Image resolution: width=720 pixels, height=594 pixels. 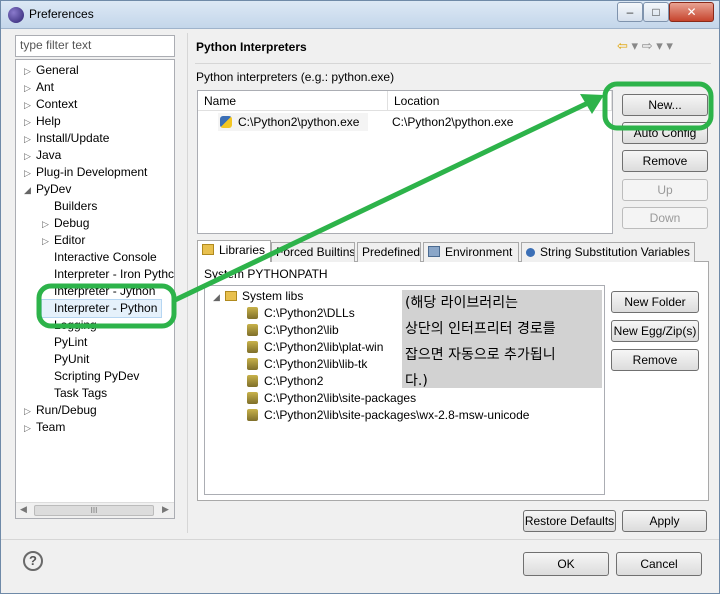 I want to click on forward-dropdown-icon: ▾, so click(x=659, y=45).